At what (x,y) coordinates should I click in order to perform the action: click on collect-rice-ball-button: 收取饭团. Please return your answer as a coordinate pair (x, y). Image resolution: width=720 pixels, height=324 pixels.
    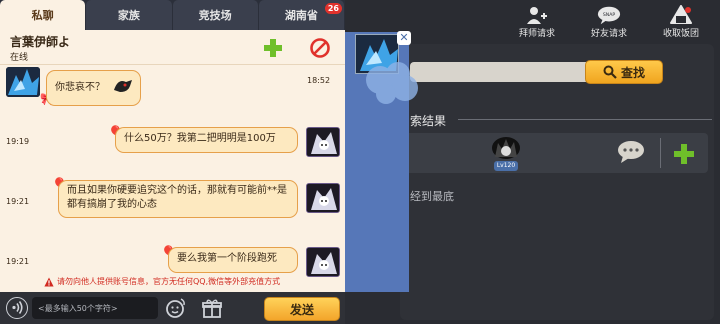
    Looking at the image, I should click on (681, 23).